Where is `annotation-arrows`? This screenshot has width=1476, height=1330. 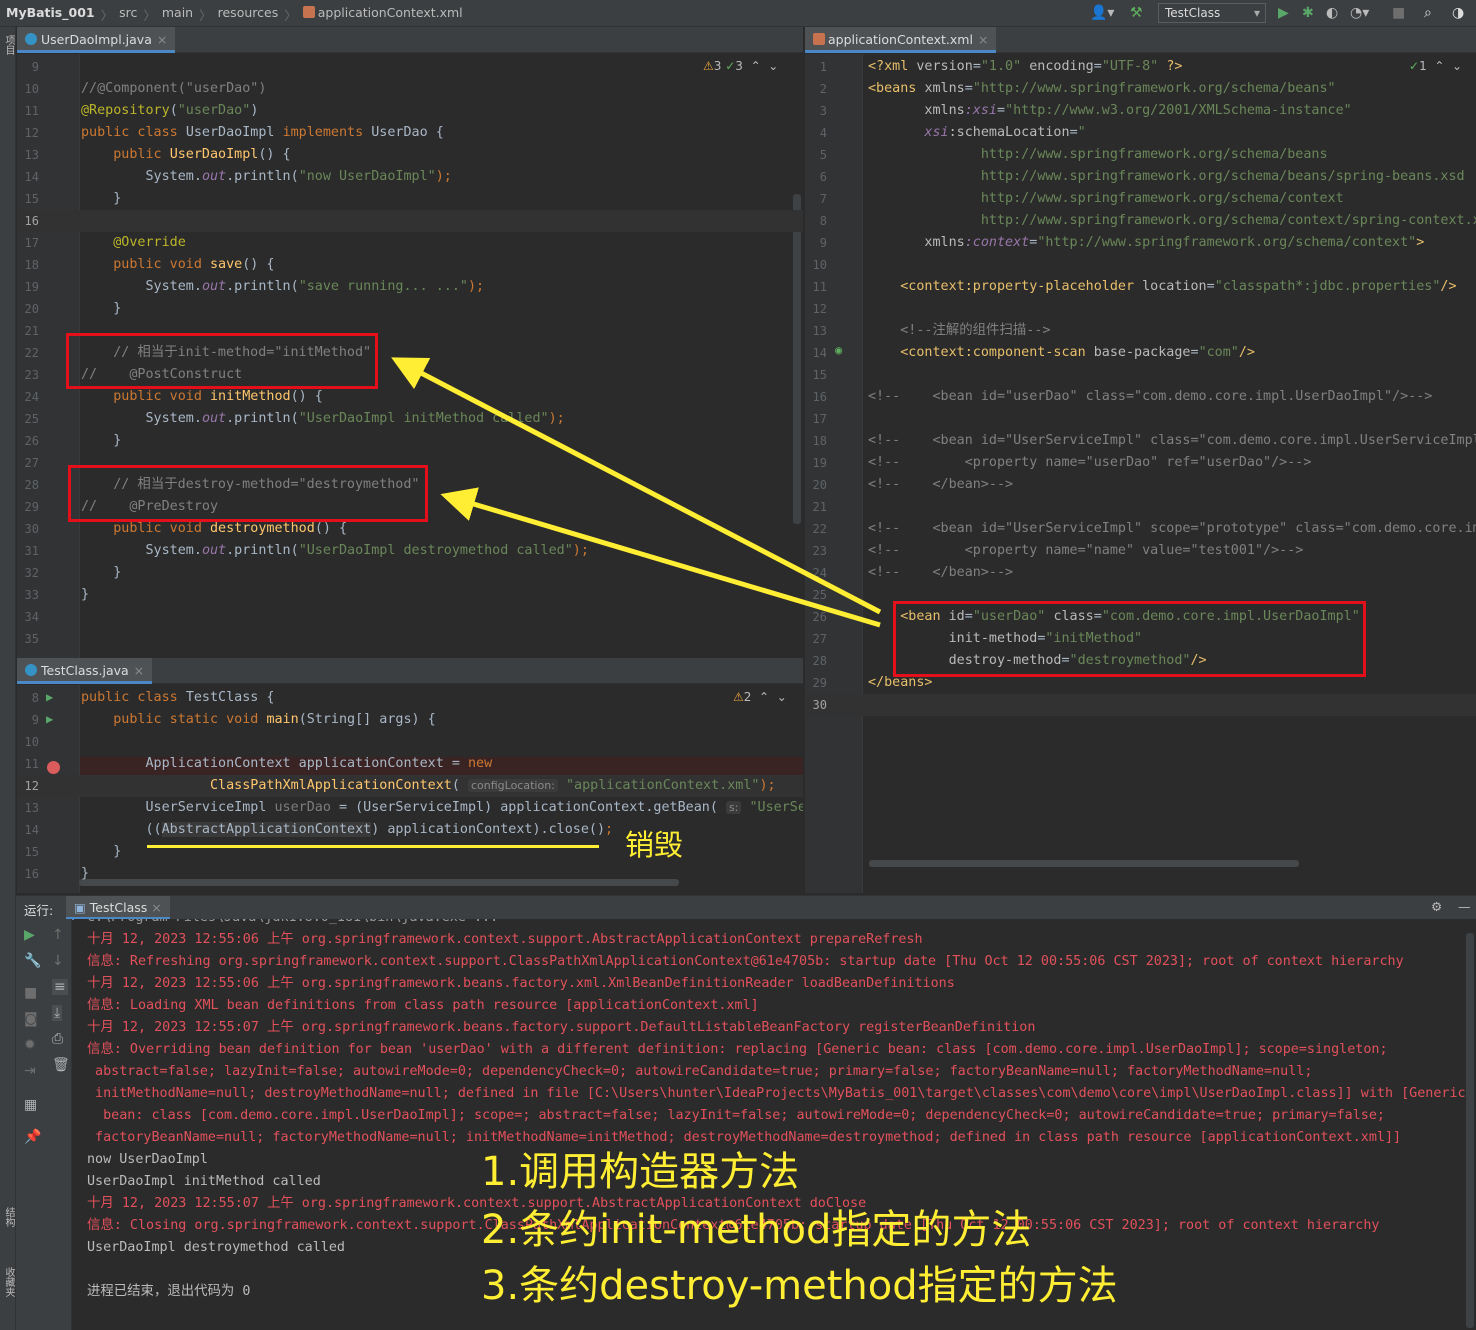
annotation-arrows is located at coordinates (636, 492).